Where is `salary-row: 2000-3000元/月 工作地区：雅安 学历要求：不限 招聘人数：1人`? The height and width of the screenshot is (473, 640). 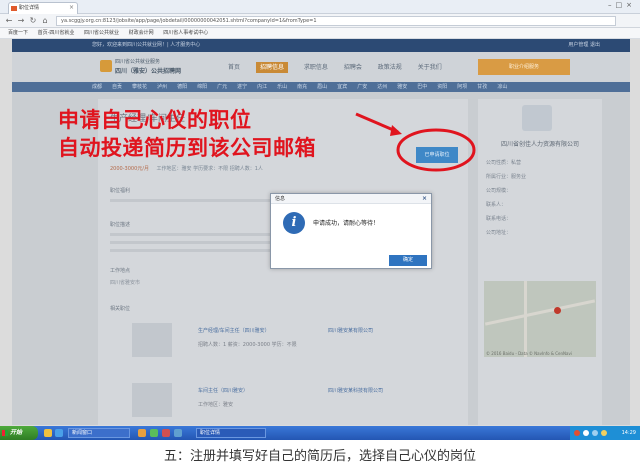 salary-row: 2000-3000元/月 工作地区：雅安 学历要求：不限 招聘人数：1人 is located at coordinates (186, 168).